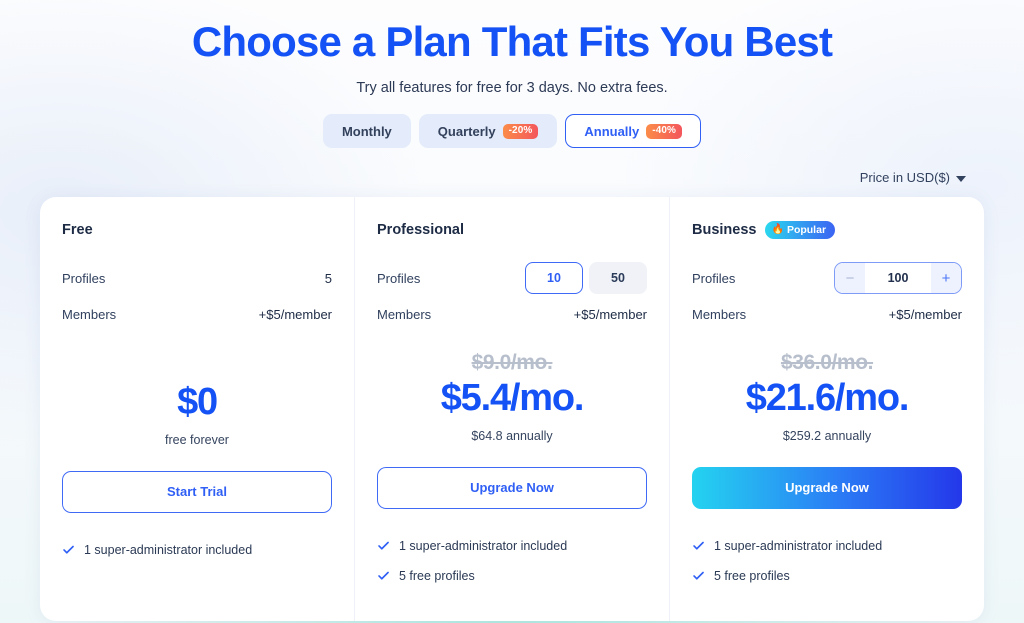 Image resolution: width=1024 pixels, height=623 pixels. Describe the element at coordinates (77, 230) in the screenshot. I see `plan-name: Free` at that location.